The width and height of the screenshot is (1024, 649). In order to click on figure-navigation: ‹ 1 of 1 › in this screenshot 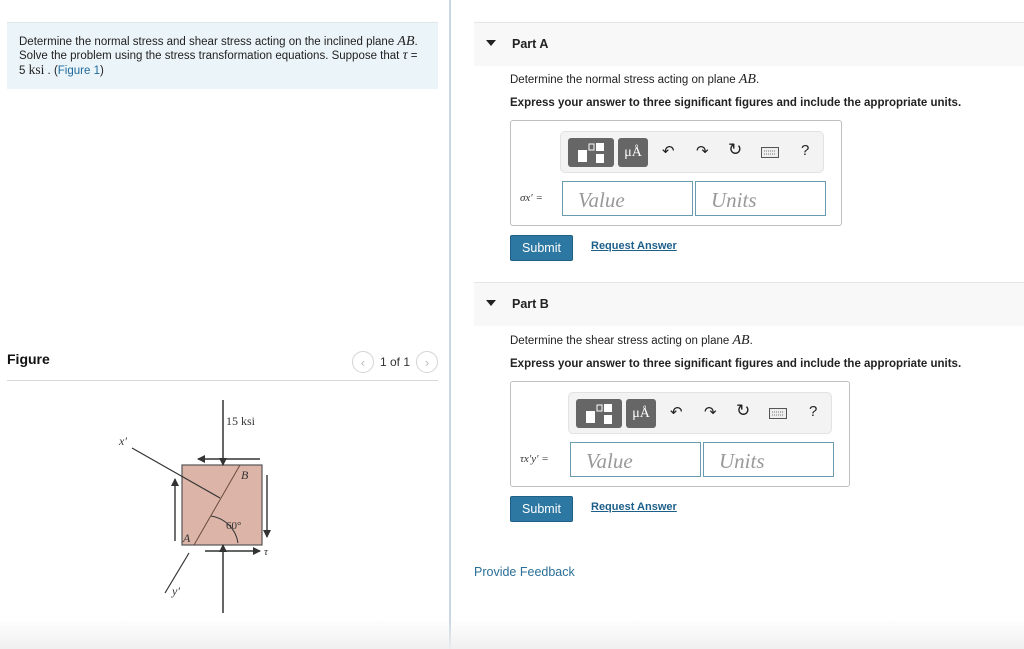, I will do `click(394, 362)`.